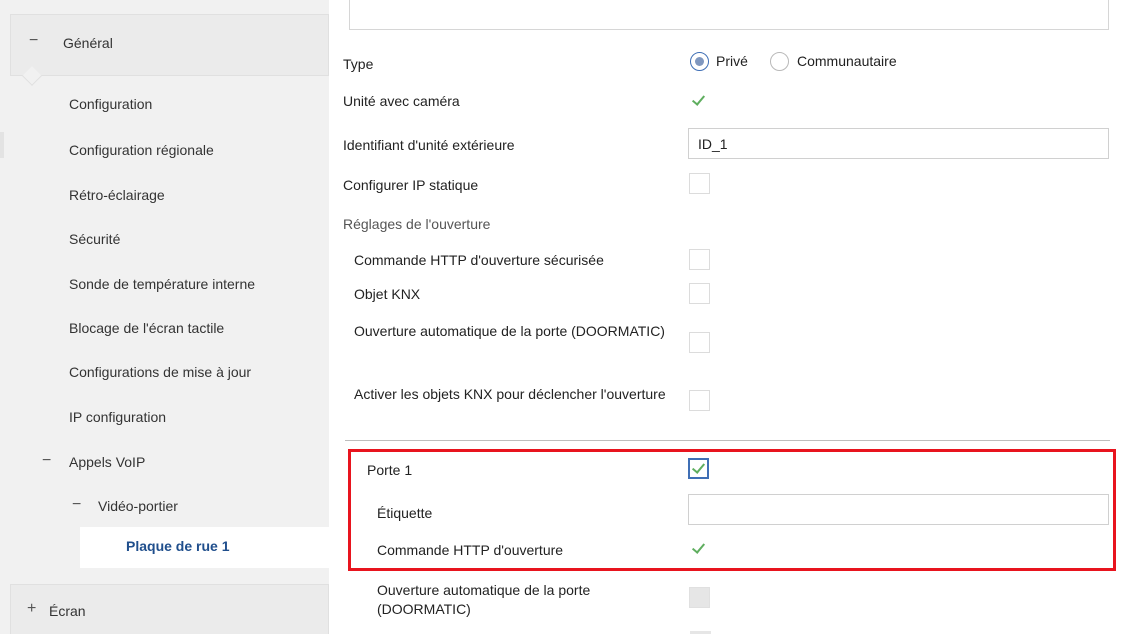  I want to click on doormatic-checkbox, so click(699, 342).